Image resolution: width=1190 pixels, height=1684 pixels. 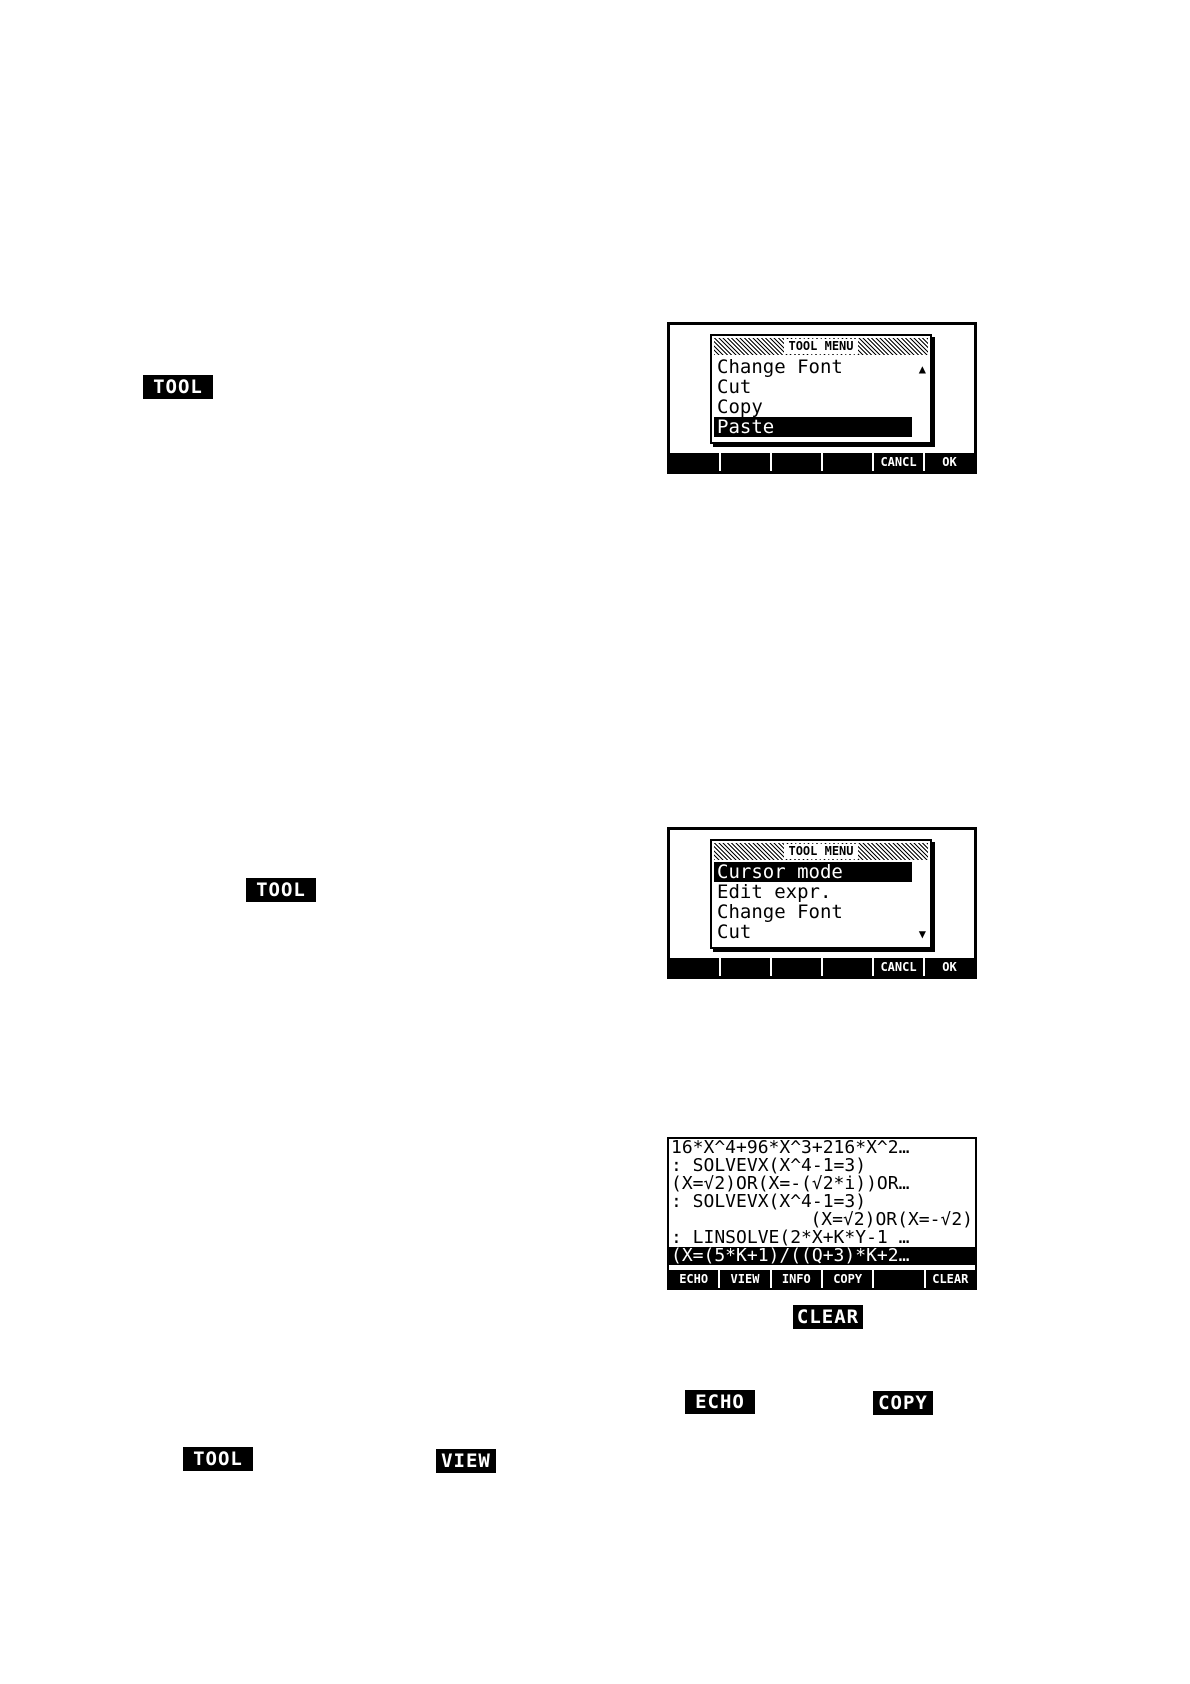 I want to click on view-softkey: VIEW, so click(x=466, y=1461).